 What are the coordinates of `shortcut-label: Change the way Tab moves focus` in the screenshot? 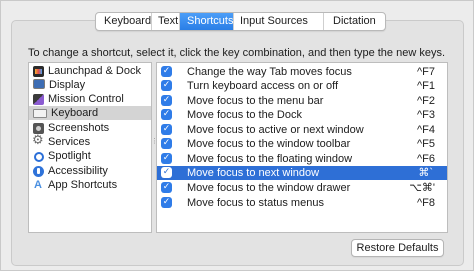 It's located at (269, 72).